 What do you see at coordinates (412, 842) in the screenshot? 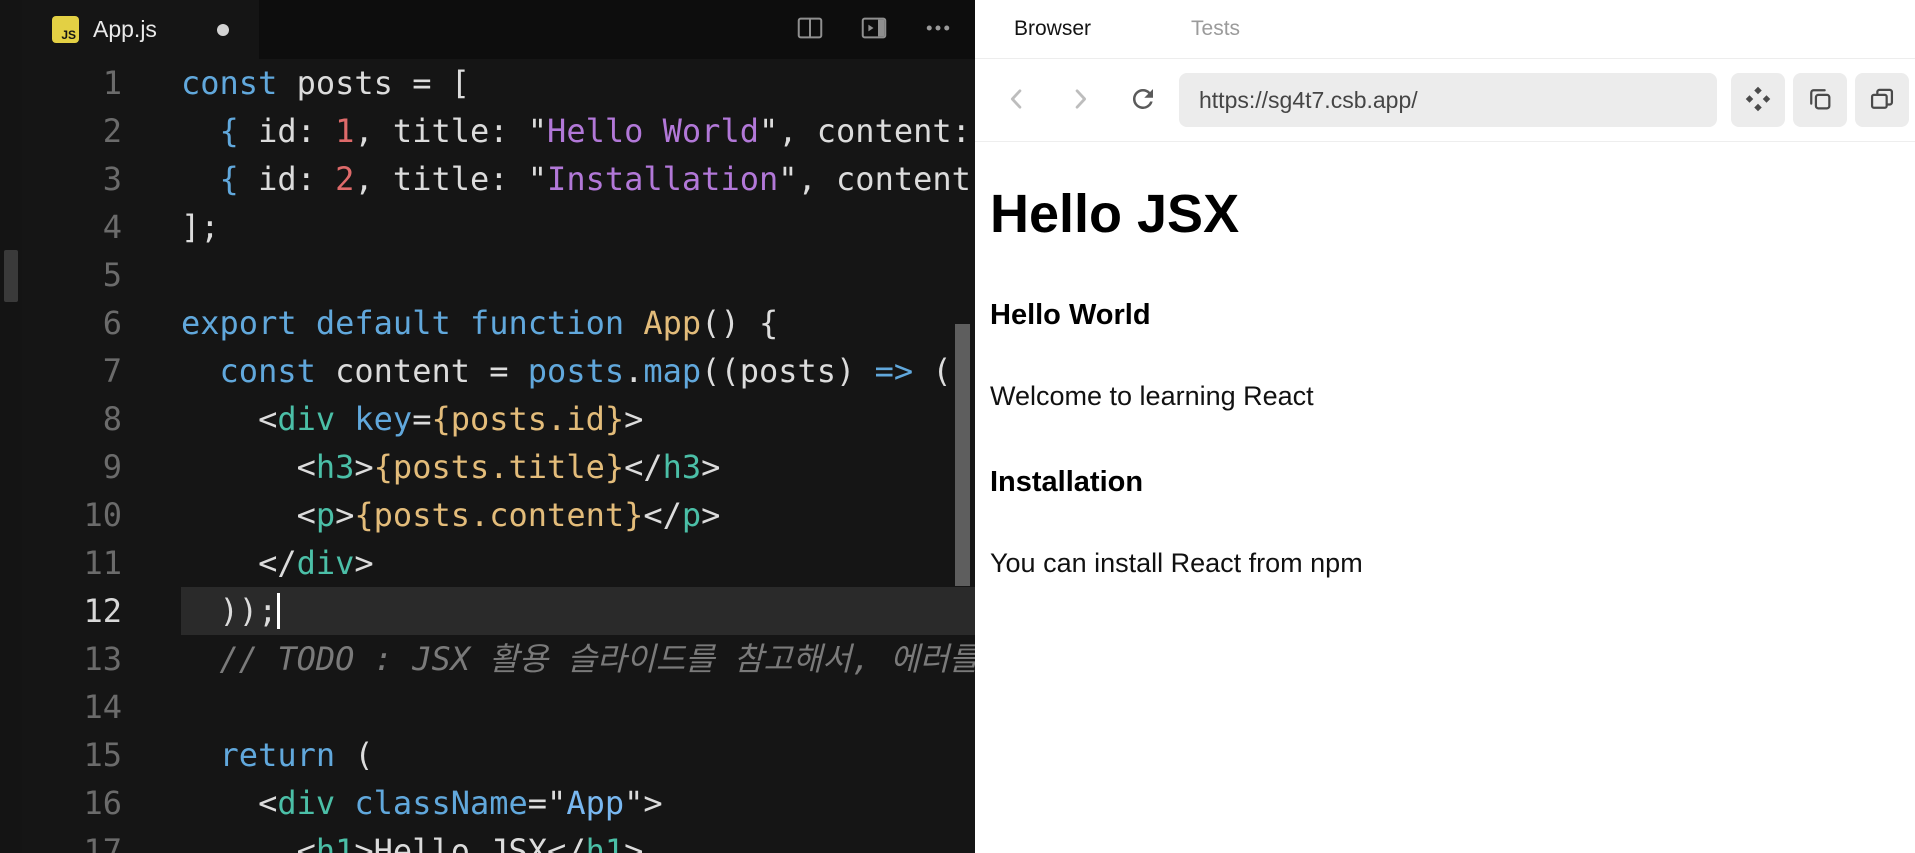
I see `line-code: <h1>Hello JSX</h1>` at bounding box center [412, 842].